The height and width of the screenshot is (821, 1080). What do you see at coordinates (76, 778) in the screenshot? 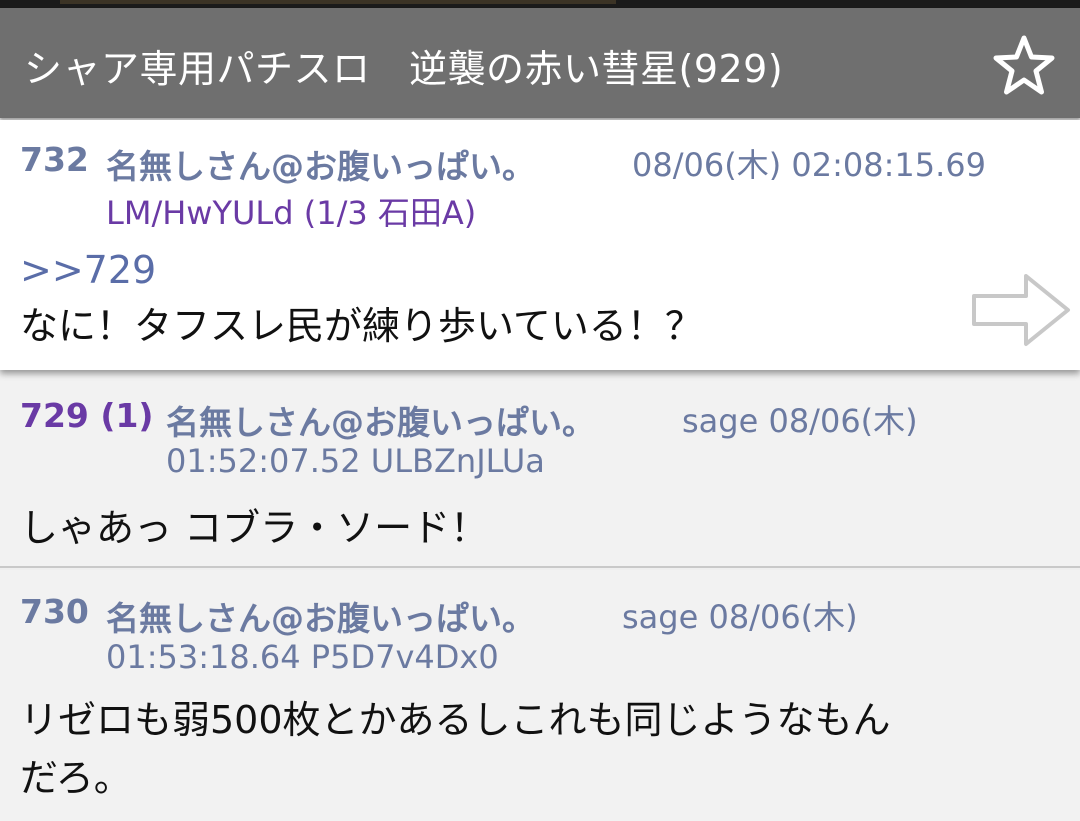
I see `post-body-line-2: だろ。` at bounding box center [76, 778].